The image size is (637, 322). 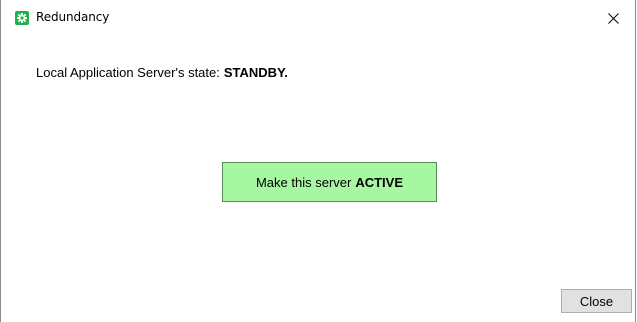 What do you see at coordinates (303, 182) in the screenshot?
I see `make-active-button-label: Make this server` at bounding box center [303, 182].